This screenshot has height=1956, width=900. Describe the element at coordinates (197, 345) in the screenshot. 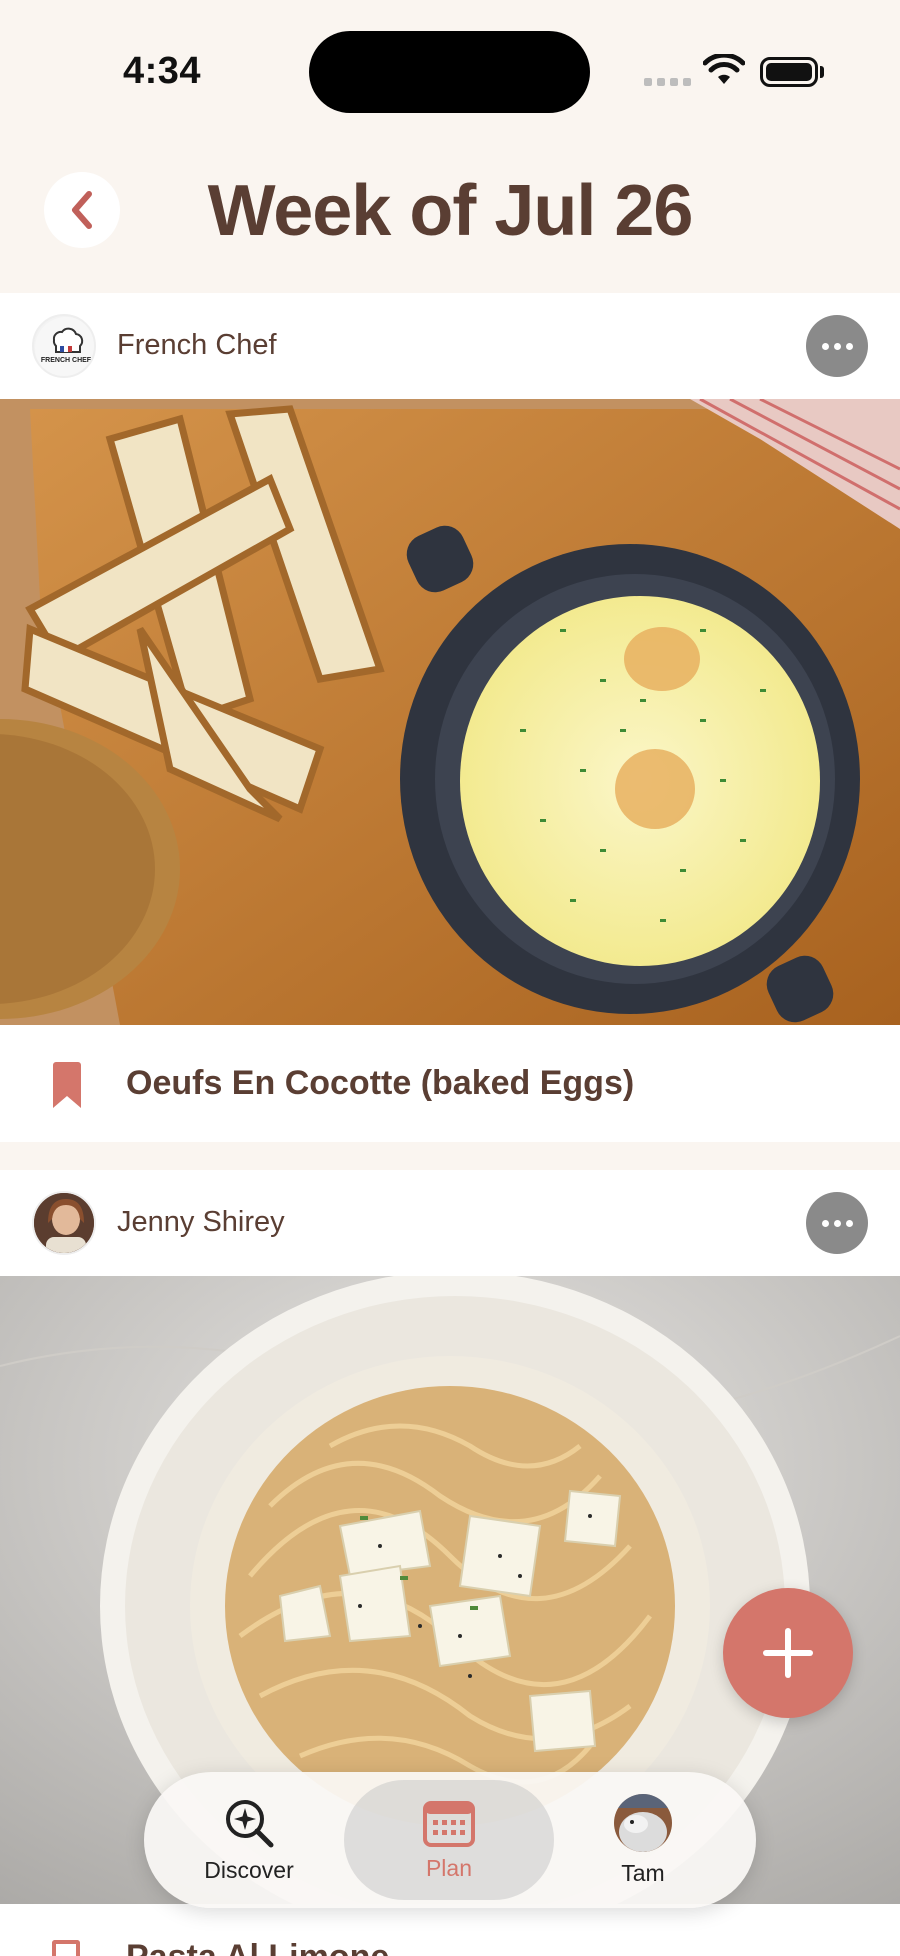

I see `author-name: French Chef` at that location.